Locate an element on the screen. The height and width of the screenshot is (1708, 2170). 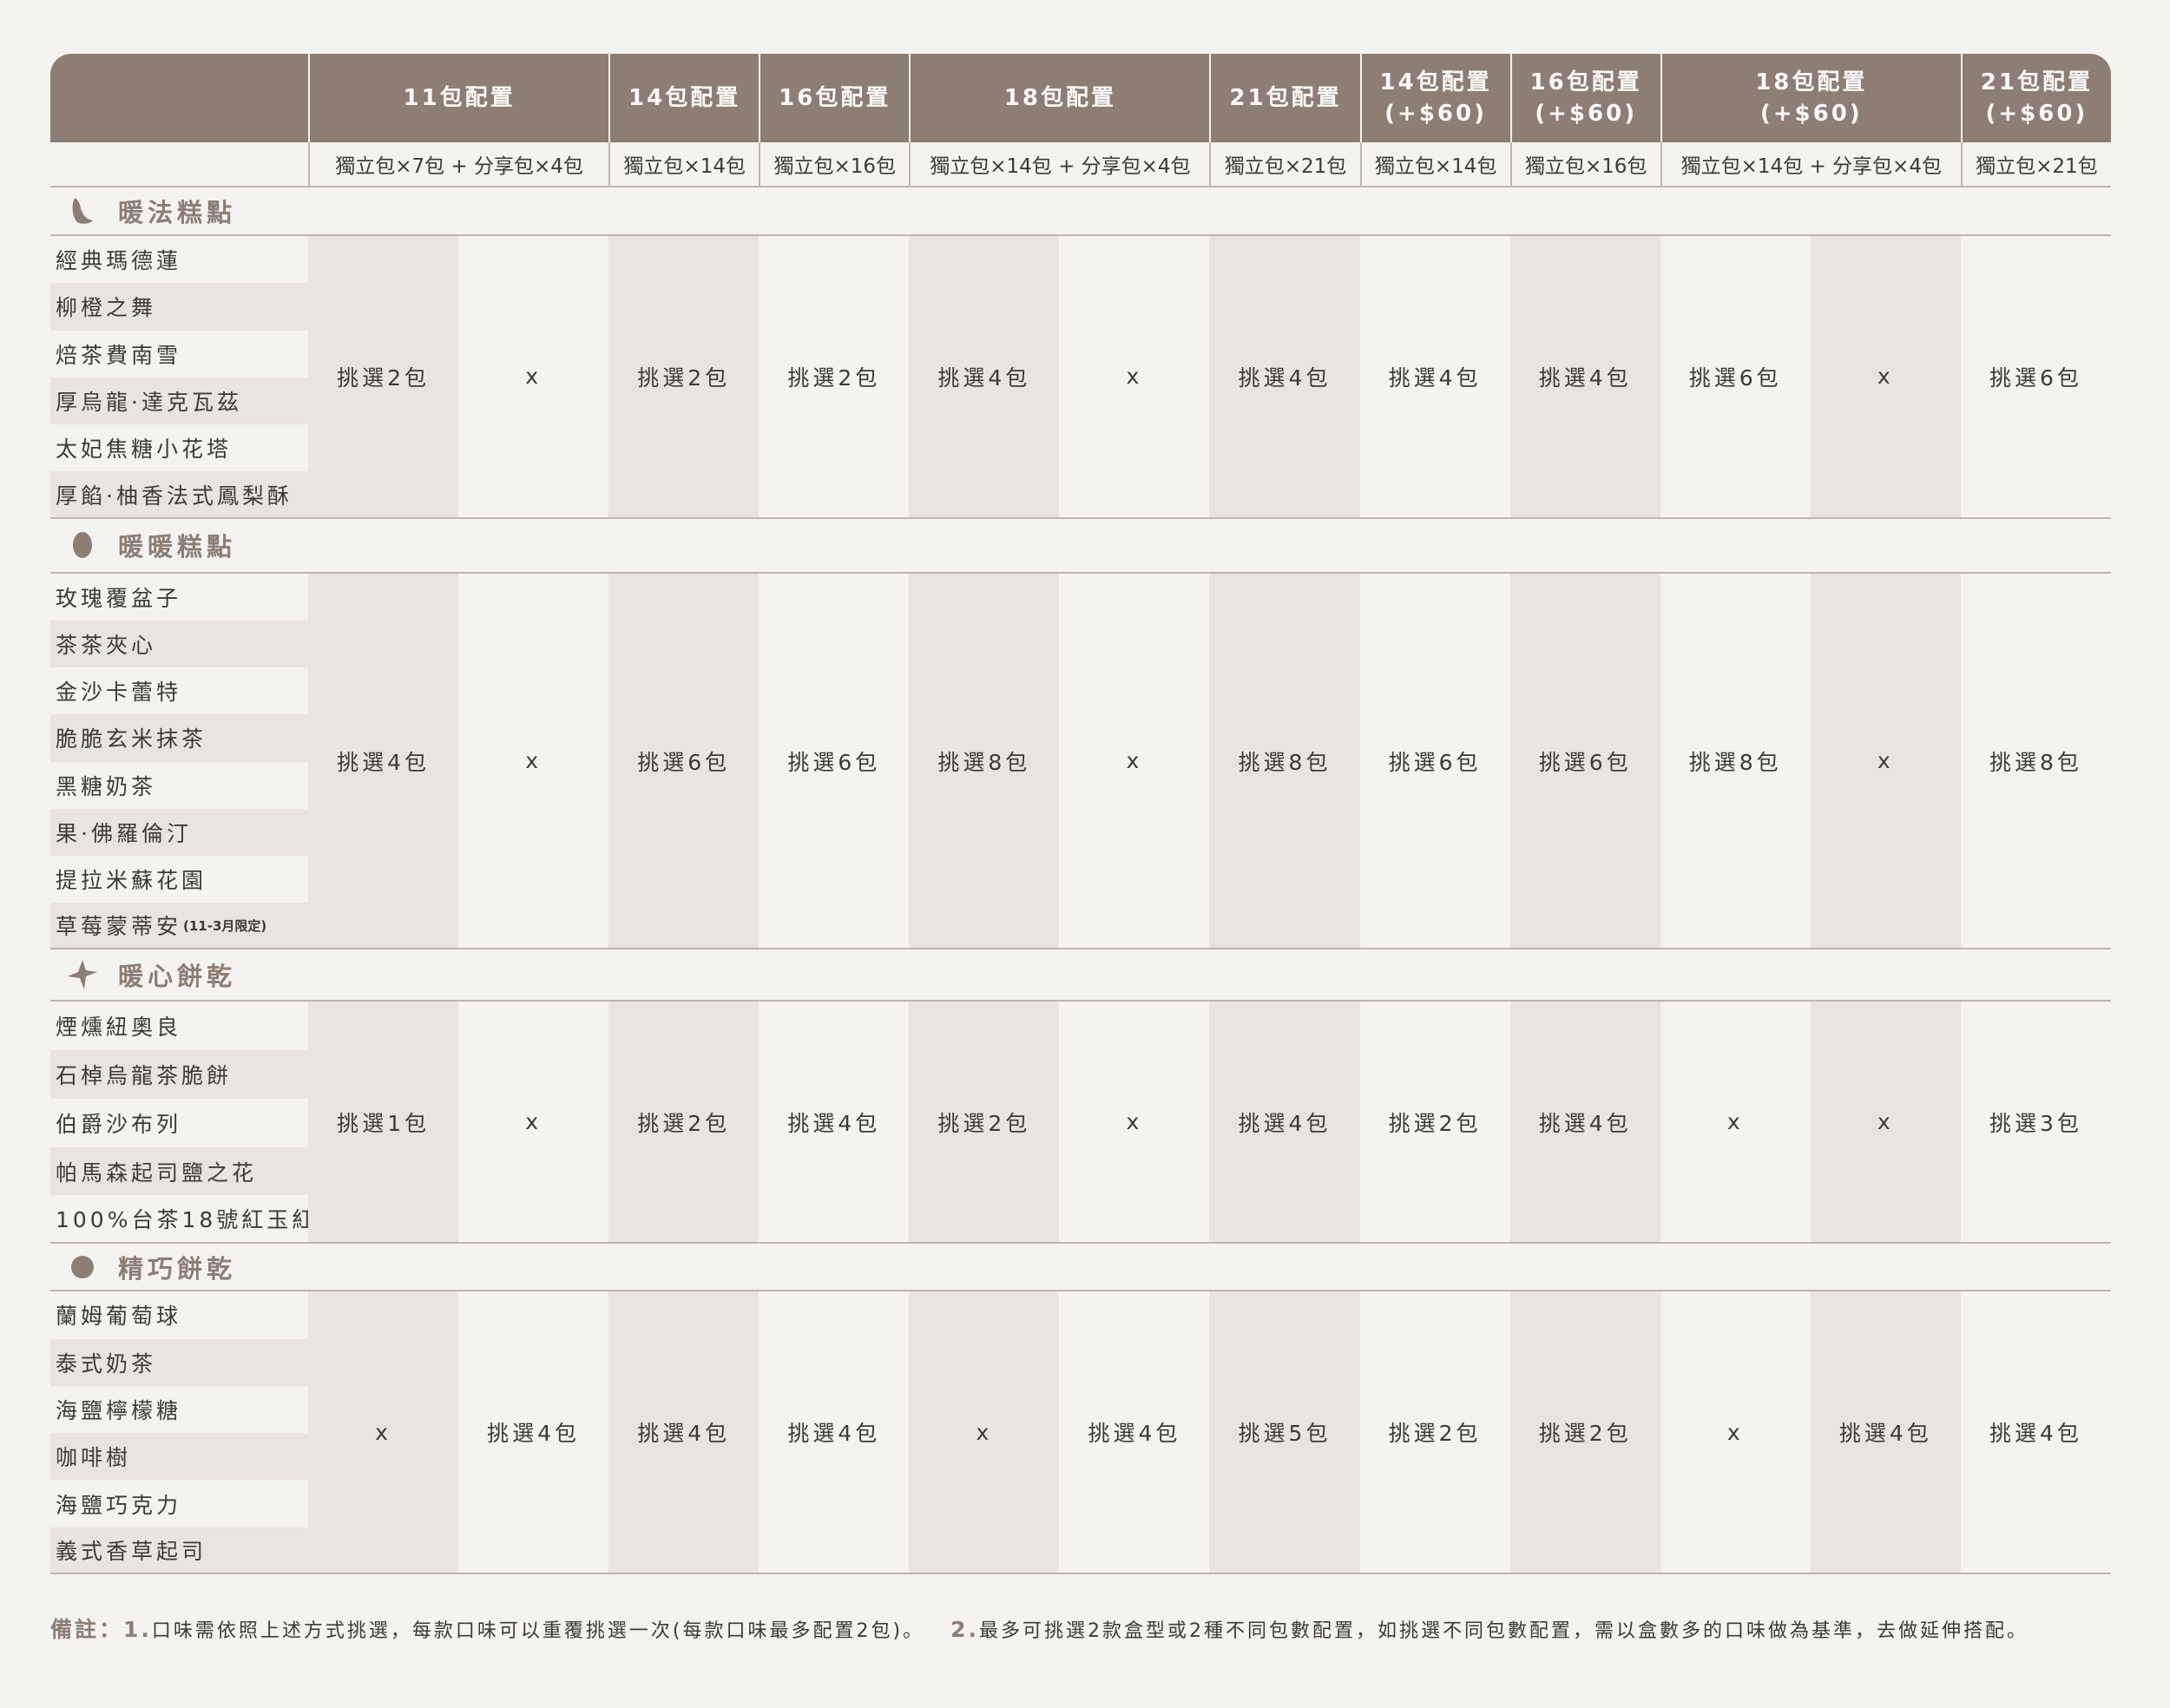
flavor-item: 太妃焦糖小花塔 is located at coordinates (179, 447).